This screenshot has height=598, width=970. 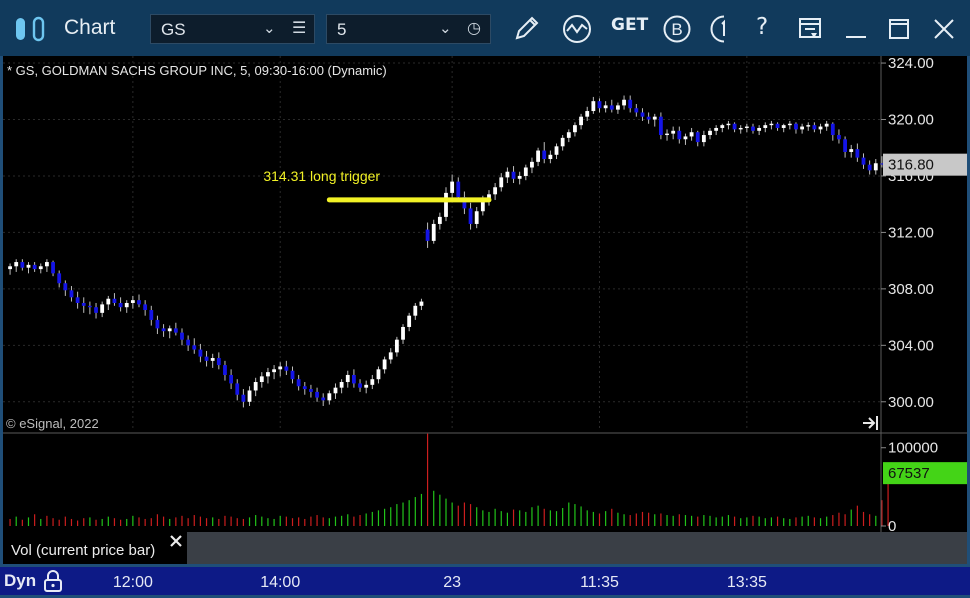 What do you see at coordinates (899, 31) in the screenshot?
I see `maximize-icon` at bounding box center [899, 31].